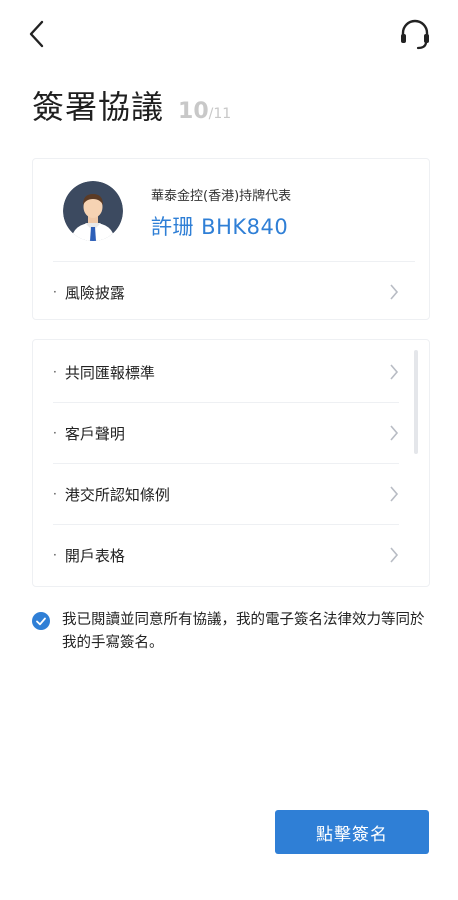 This screenshot has height=900, width=458. Describe the element at coordinates (416, 402) in the screenshot. I see `scrollbar` at that location.